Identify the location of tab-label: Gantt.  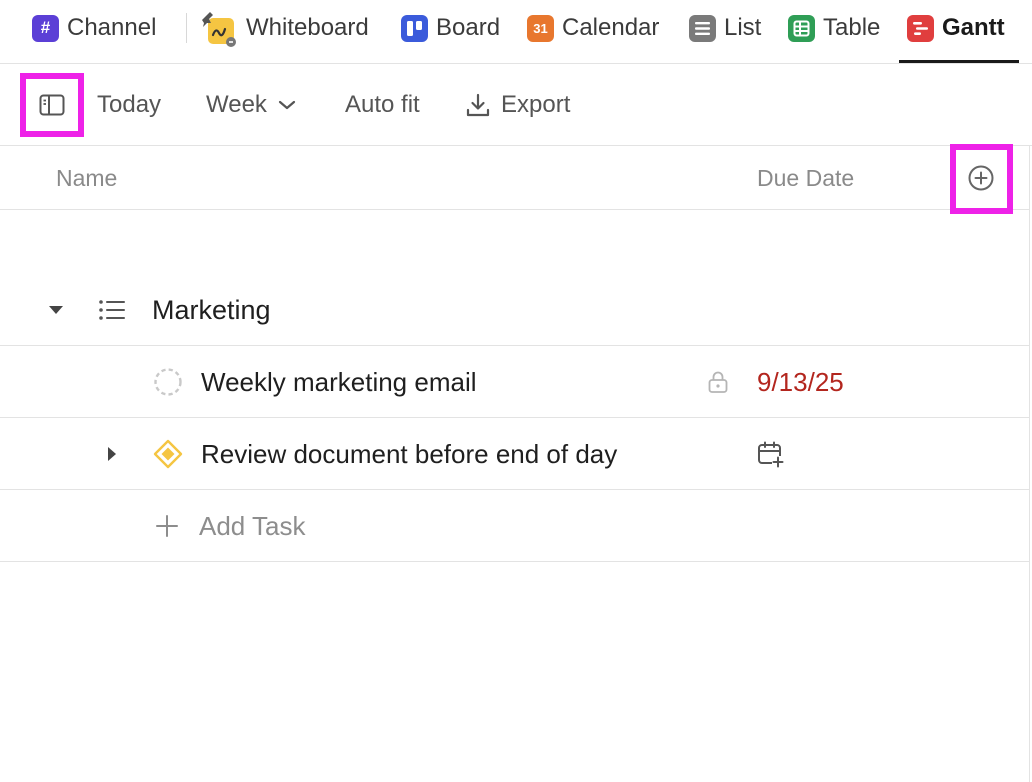
(973, 27).